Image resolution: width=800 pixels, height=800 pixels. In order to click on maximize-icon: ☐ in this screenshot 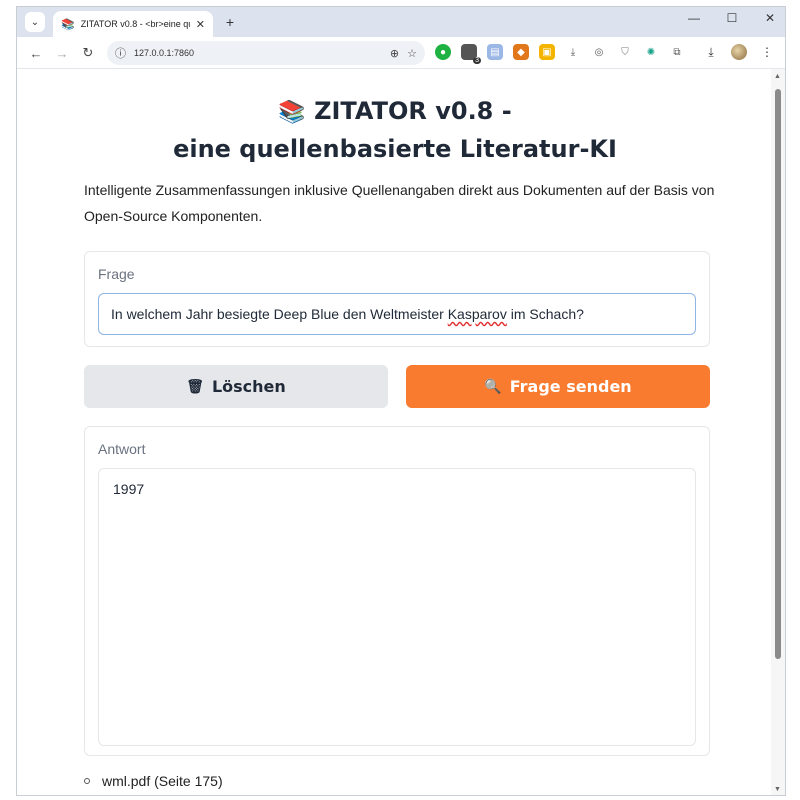, I will do `click(732, 18)`.